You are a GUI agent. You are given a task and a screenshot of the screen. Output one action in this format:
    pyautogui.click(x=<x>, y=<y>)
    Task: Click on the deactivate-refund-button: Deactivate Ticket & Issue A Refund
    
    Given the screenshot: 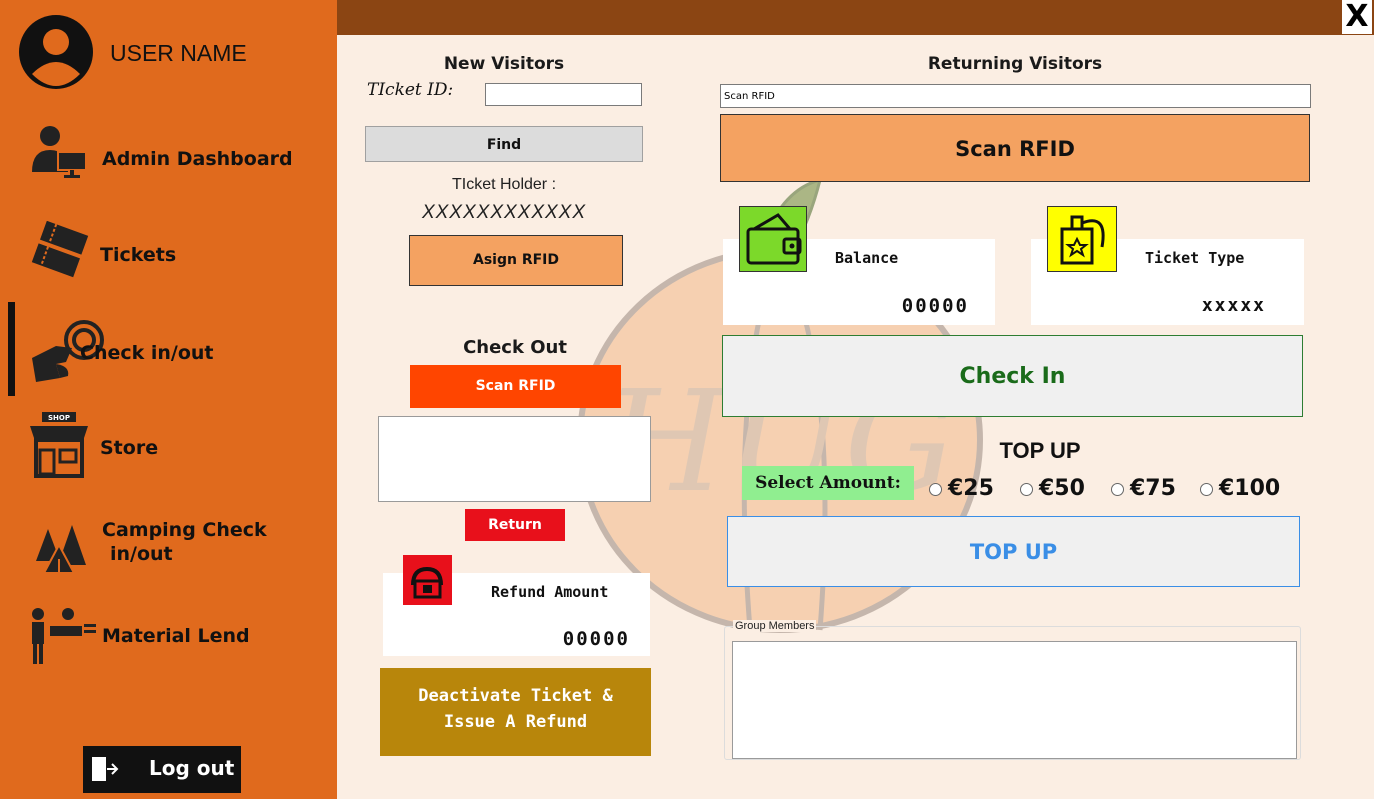 What is the action you would take?
    pyautogui.click(x=515, y=712)
    